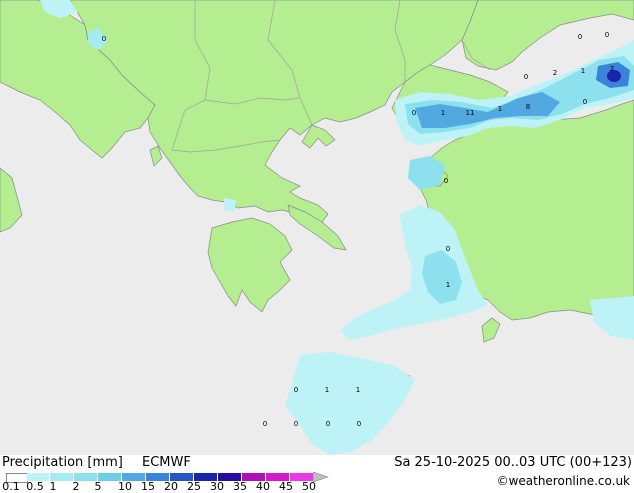 This screenshot has width=634, height=493. I want to click on scale-tick: 15, so click(148, 486).